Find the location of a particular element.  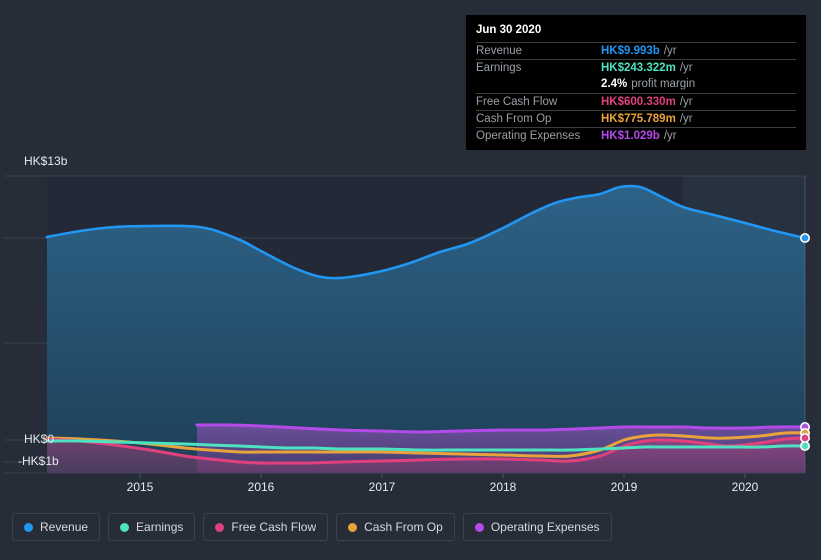

tooltip-date: Jun 30 2020 is located at coordinates (509, 30).